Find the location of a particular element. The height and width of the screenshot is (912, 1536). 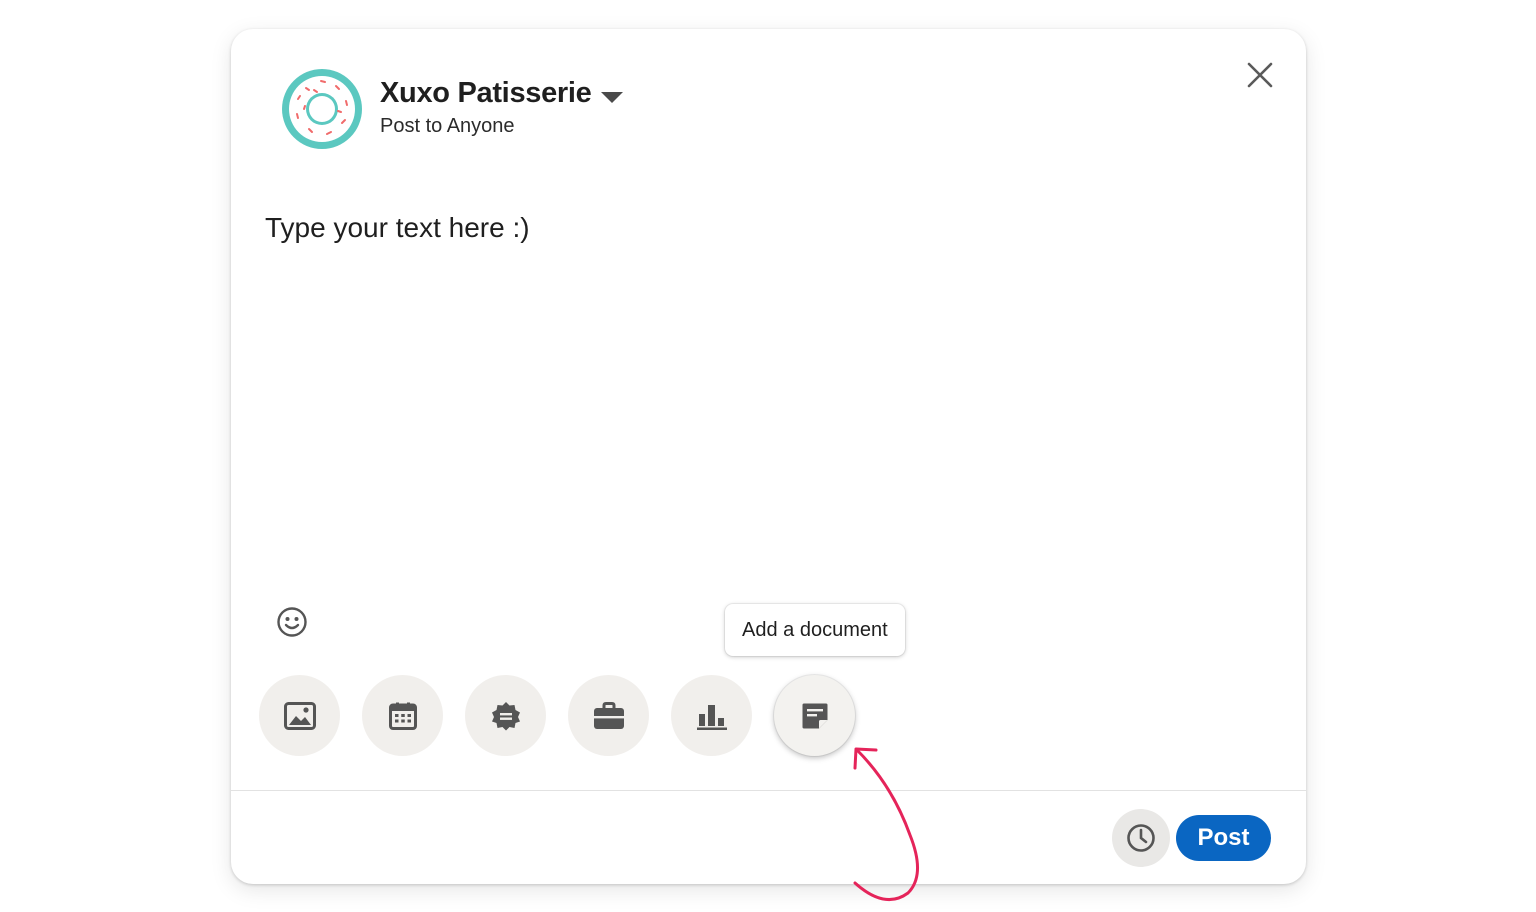

poll-icon is located at coordinates (711, 717).